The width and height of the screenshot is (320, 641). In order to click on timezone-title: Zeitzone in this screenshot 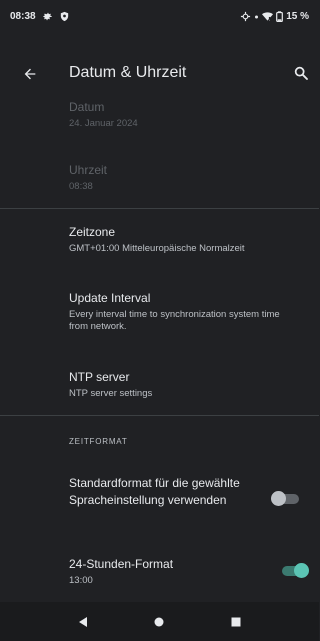, I will do `click(92, 232)`.